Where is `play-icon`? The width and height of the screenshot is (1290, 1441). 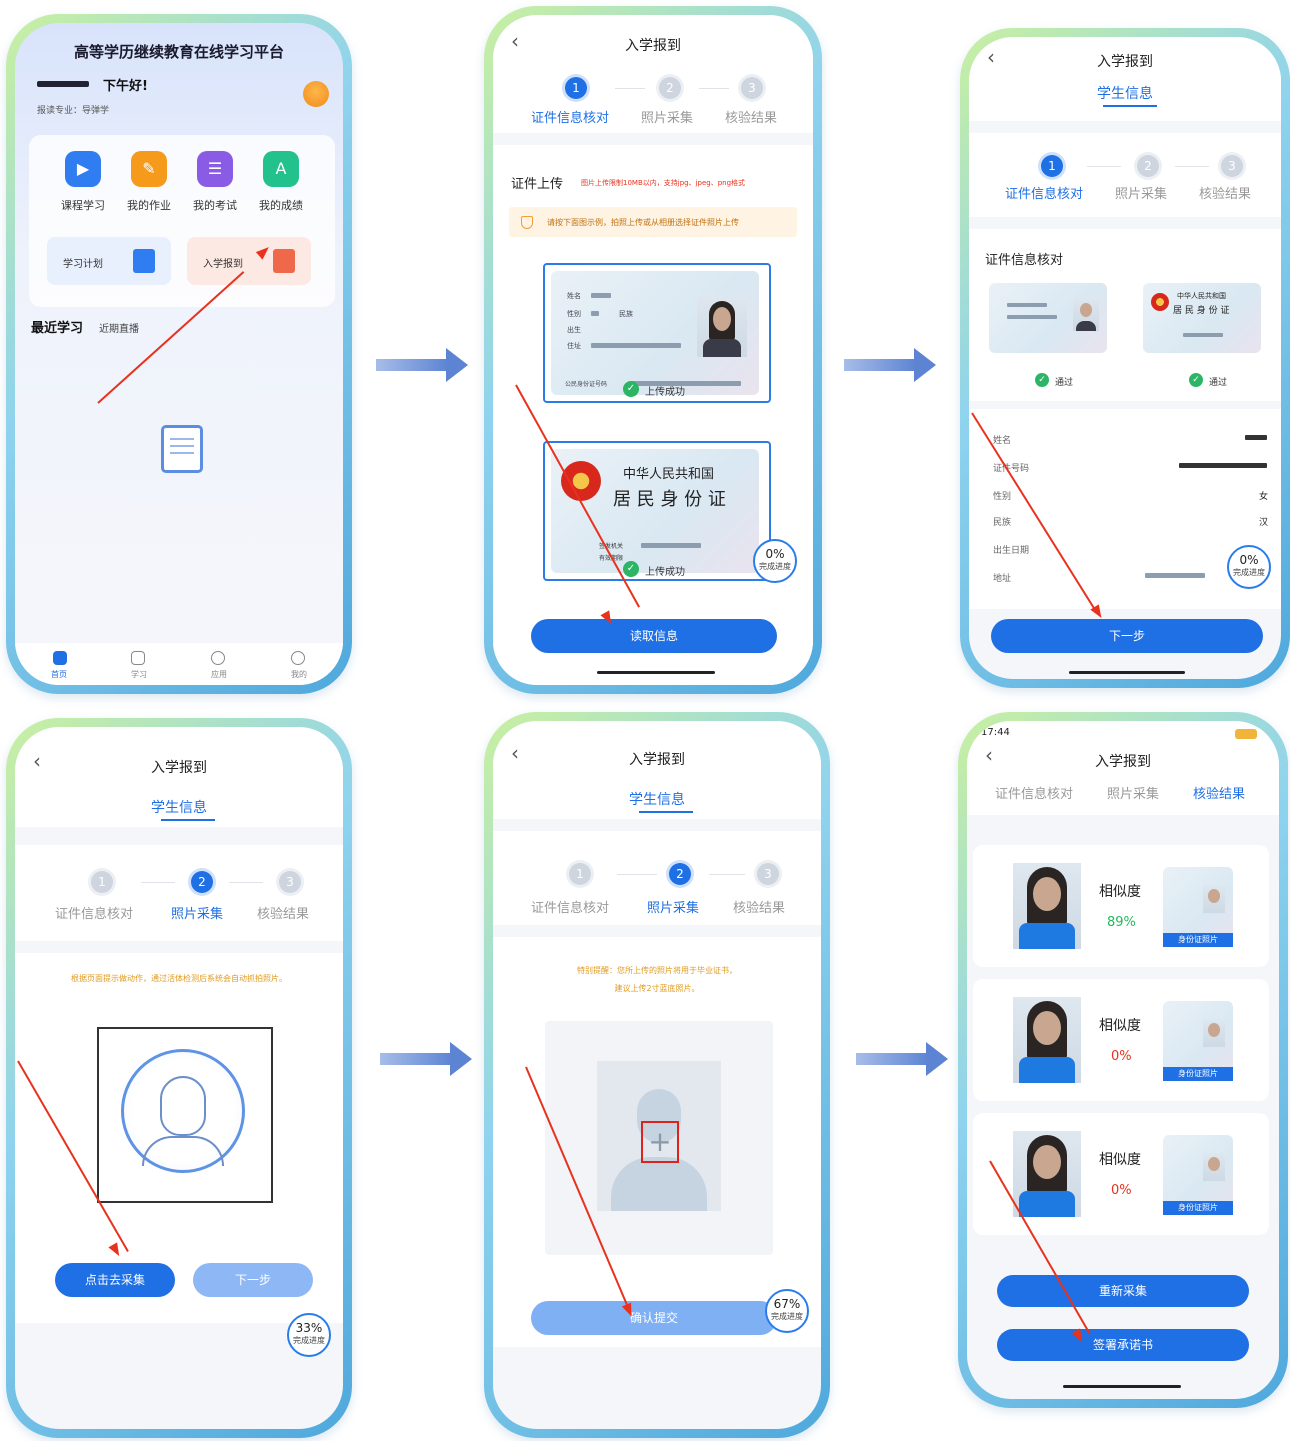 play-icon is located at coordinates (138, 658).